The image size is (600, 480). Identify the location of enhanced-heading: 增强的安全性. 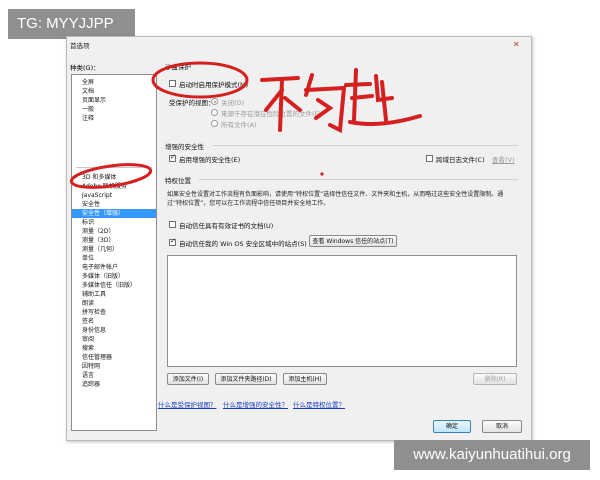
(184, 147).